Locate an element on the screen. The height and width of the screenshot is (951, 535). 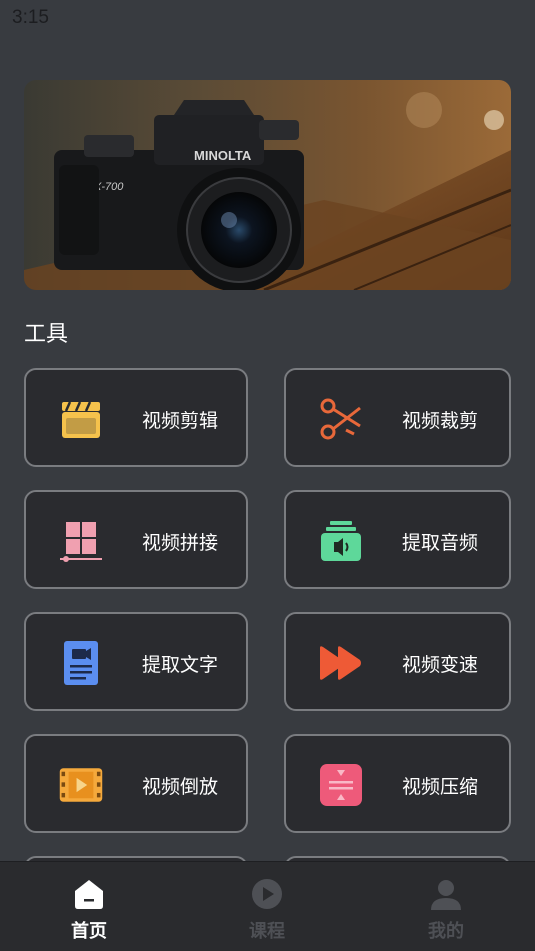
tool-label: 提取文字 is located at coordinates (180, 665).